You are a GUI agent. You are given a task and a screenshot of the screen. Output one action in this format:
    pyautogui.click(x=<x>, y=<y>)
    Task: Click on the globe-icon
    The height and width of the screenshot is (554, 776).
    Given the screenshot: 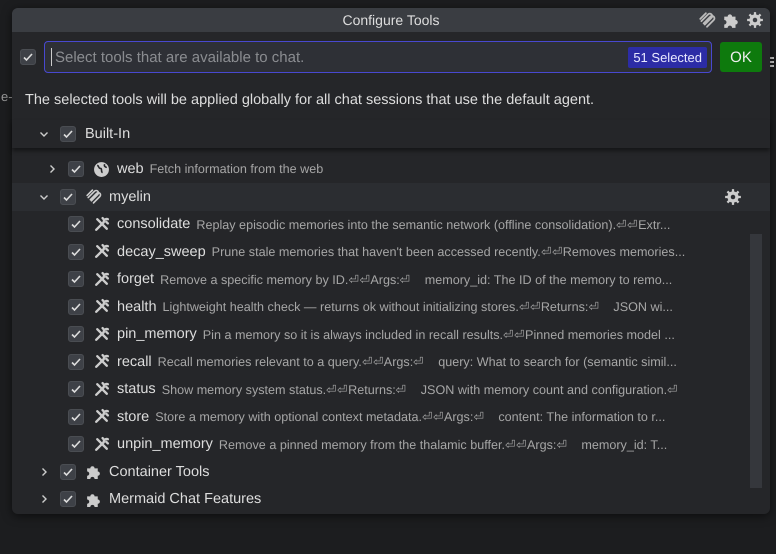 What is the action you would take?
    pyautogui.click(x=101, y=169)
    